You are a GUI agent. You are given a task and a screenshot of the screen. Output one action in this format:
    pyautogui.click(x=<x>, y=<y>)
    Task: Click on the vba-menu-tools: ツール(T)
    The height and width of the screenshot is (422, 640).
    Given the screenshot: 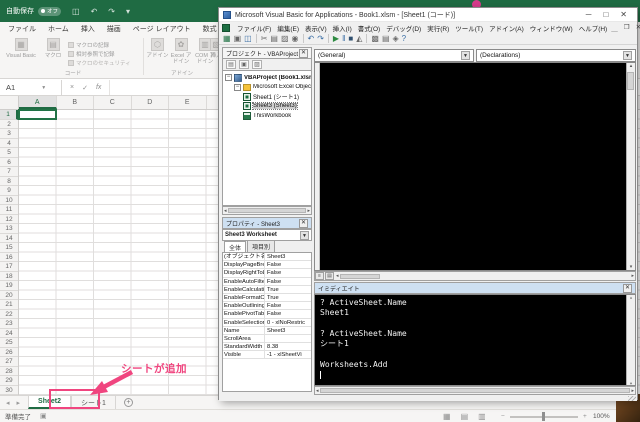 What is the action you would take?
    pyautogui.click(x=469, y=28)
    